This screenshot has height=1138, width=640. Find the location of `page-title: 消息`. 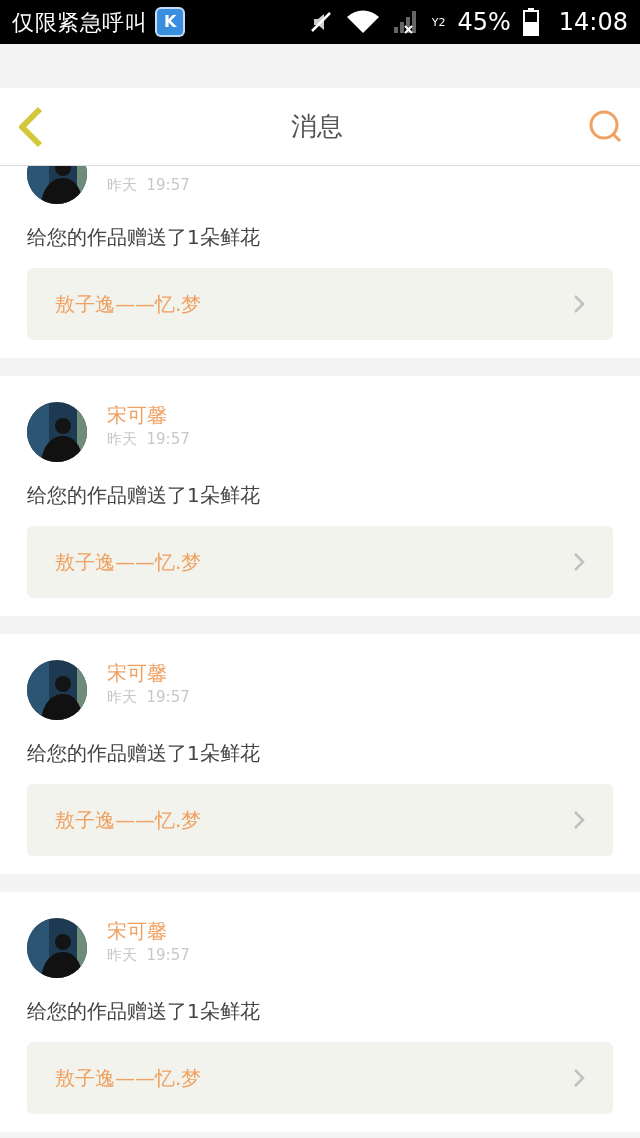

page-title: 消息 is located at coordinates (317, 126).